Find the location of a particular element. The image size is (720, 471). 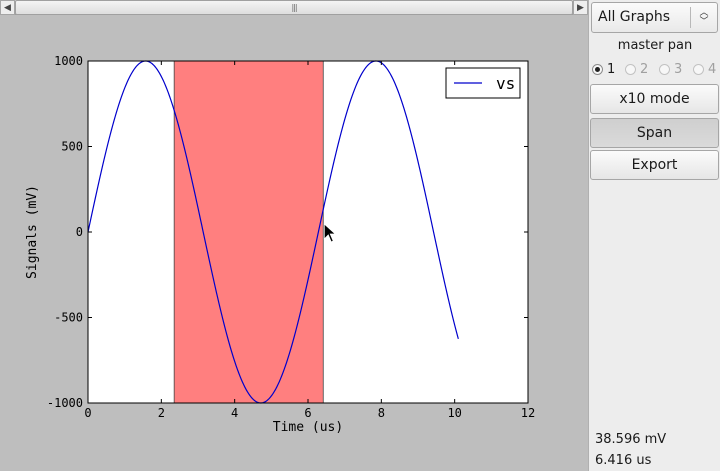

scrollbar-grip-icon: ||| is located at coordinates (294, 7).